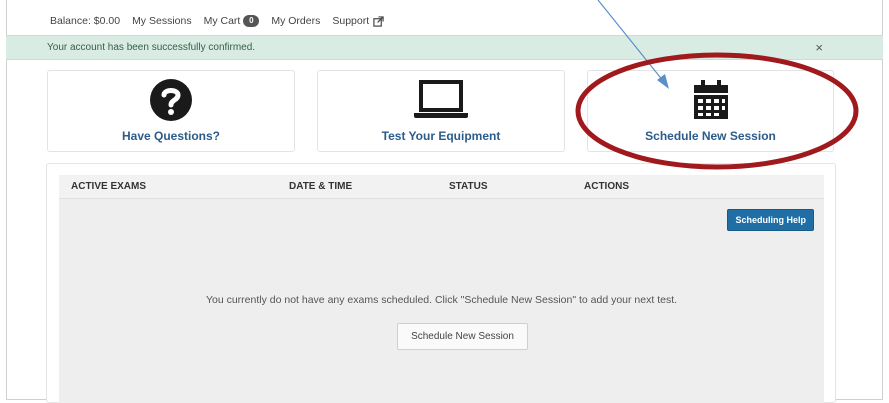 This screenshot has height=403, width=889. What do you see at coordinates (171, 136) in the screenshot?
I see `have-questions-label: Have Questions?` at bounding box center [171, 136].